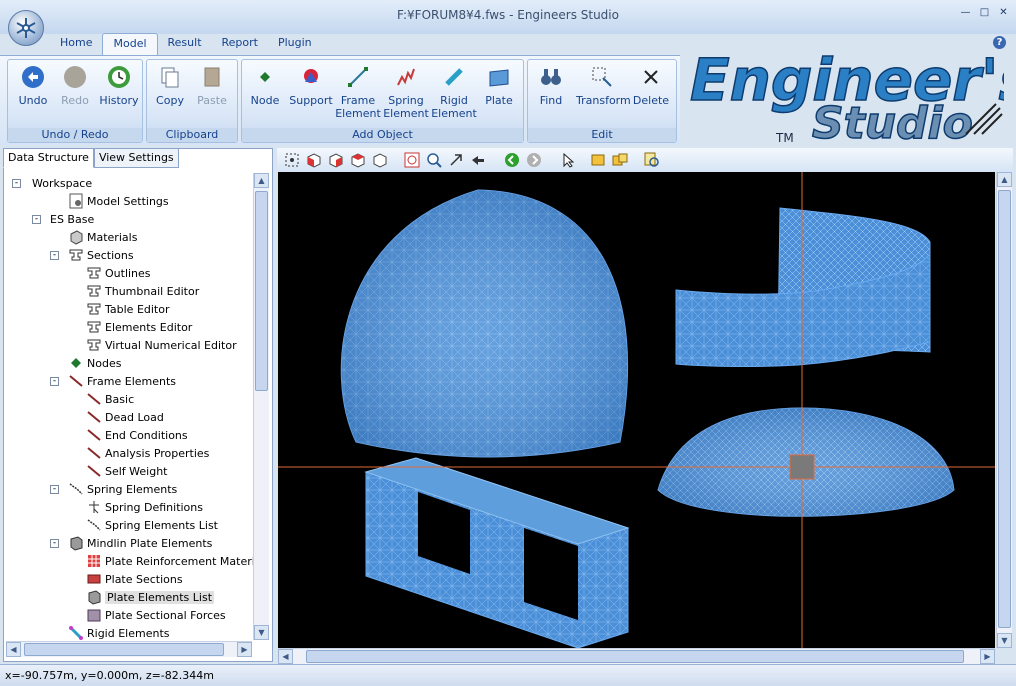 Image resolution: width=1016 pixels, height=686 pixels. I want to click on curved-wall-mesh, so click(803, 287).